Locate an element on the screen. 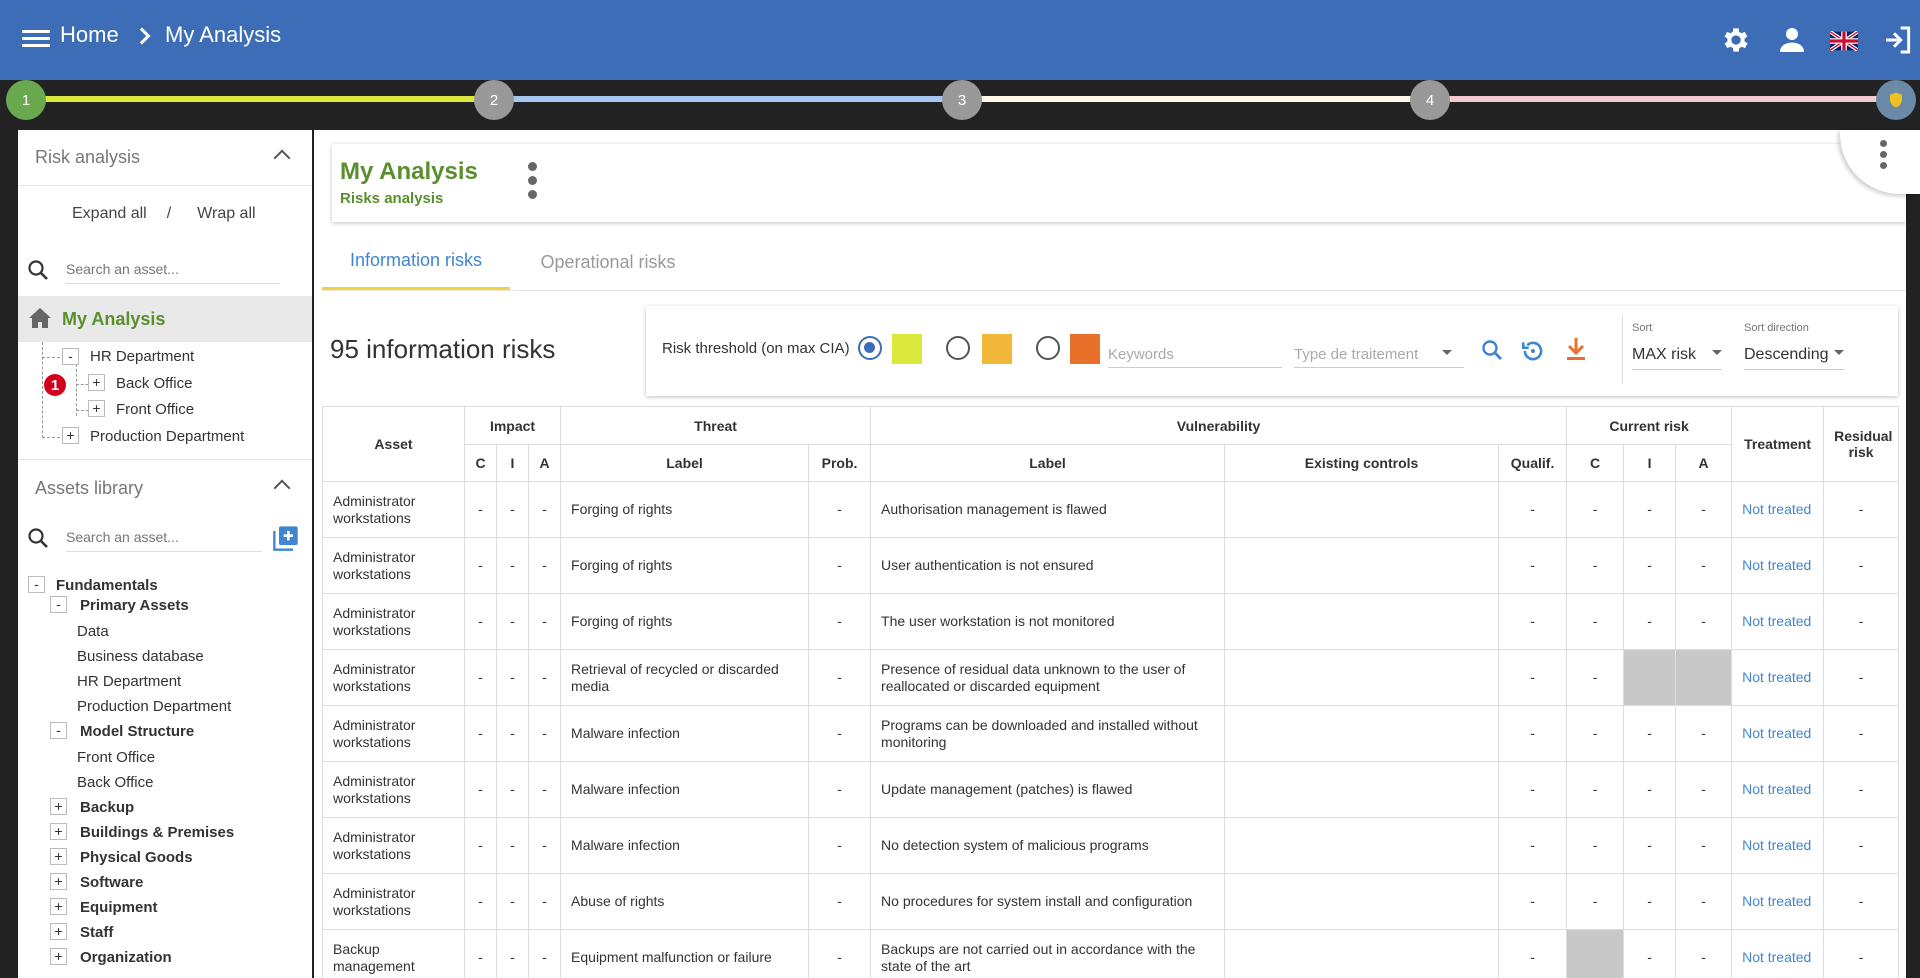  tree-root-my-analysis: My Analysis is located at coordinates (165, 319).